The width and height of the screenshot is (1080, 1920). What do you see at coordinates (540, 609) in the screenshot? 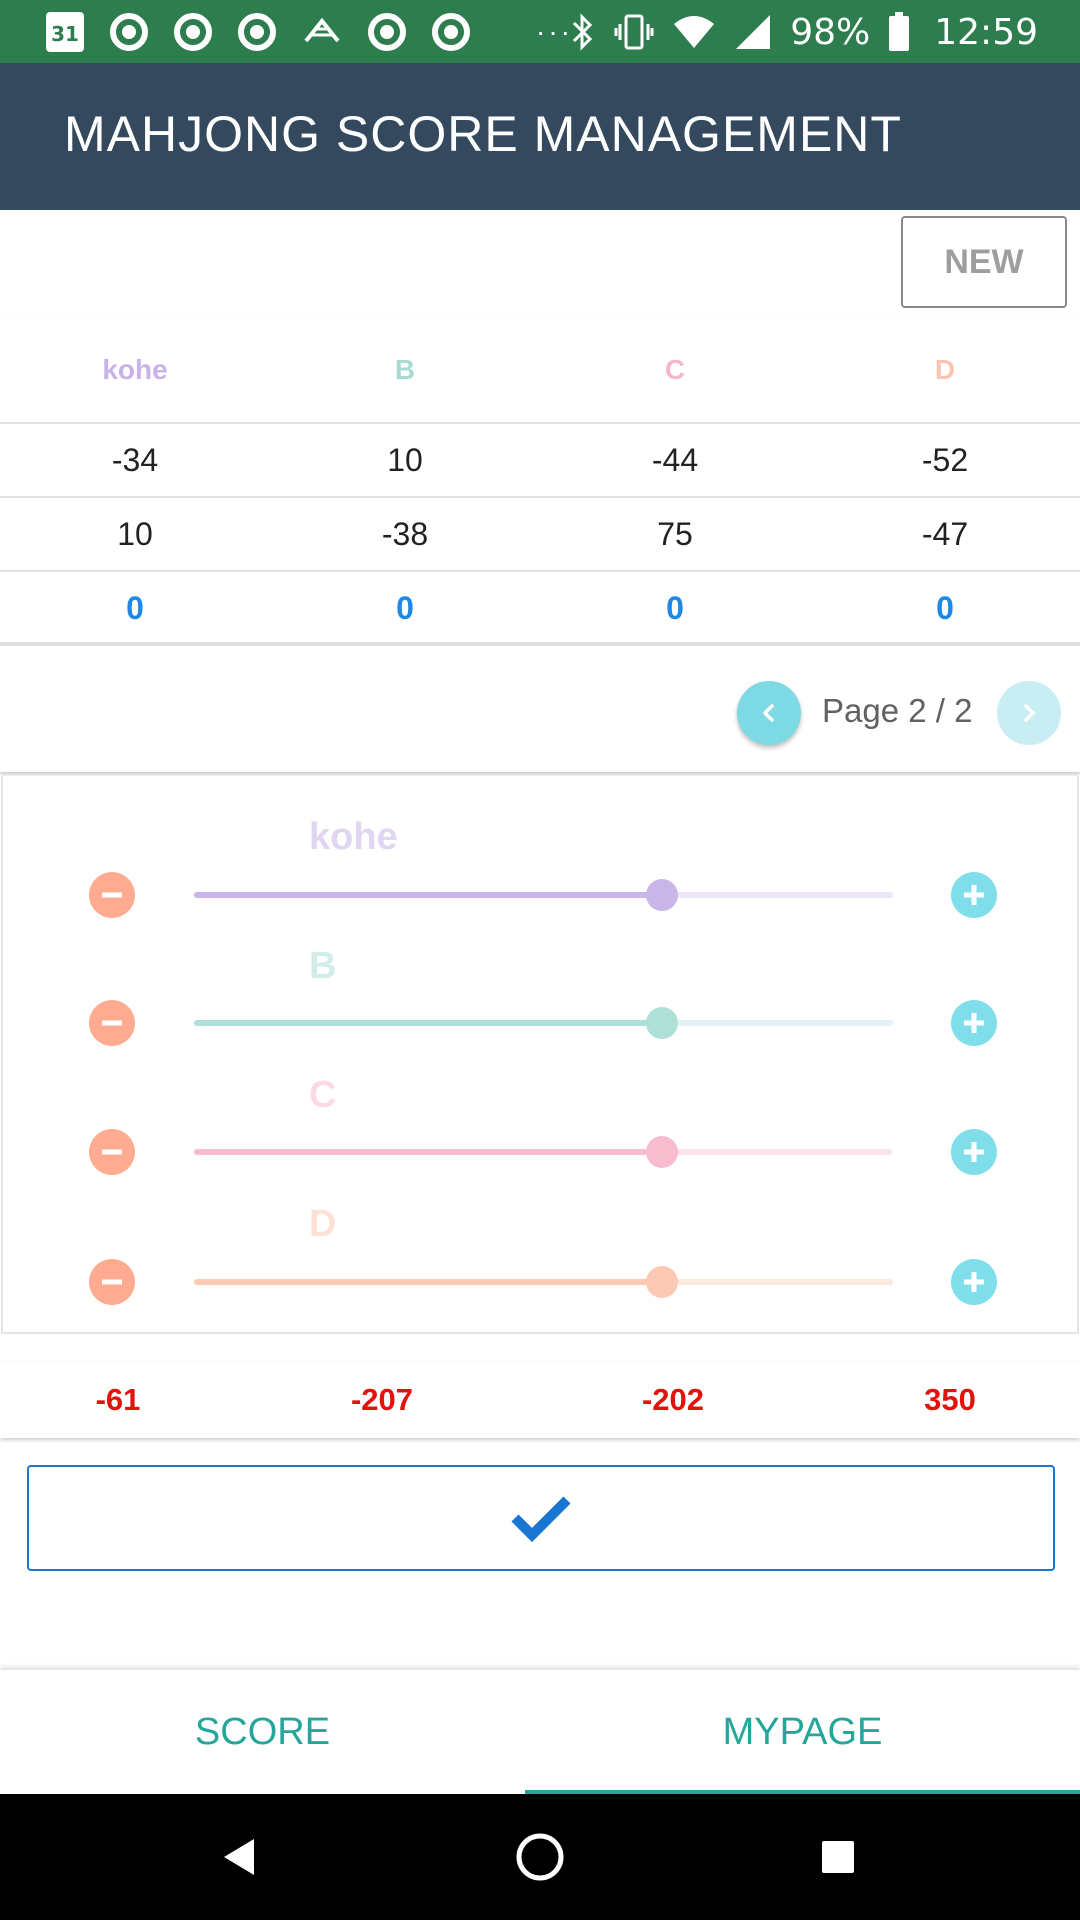
I see `table-row-current: 0 0 0 0` at bounding box center [540, 609].